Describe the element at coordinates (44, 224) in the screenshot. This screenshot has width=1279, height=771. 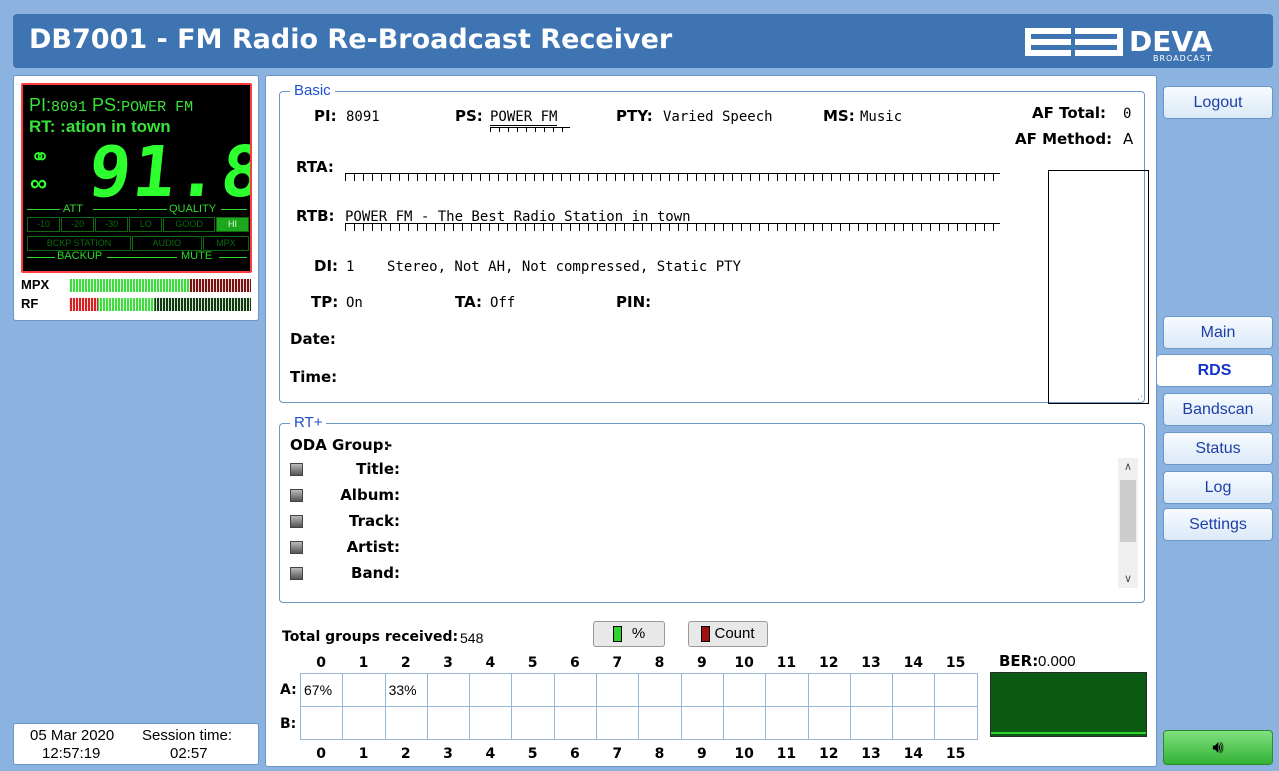
I see `att-indicator: -10` at that location.